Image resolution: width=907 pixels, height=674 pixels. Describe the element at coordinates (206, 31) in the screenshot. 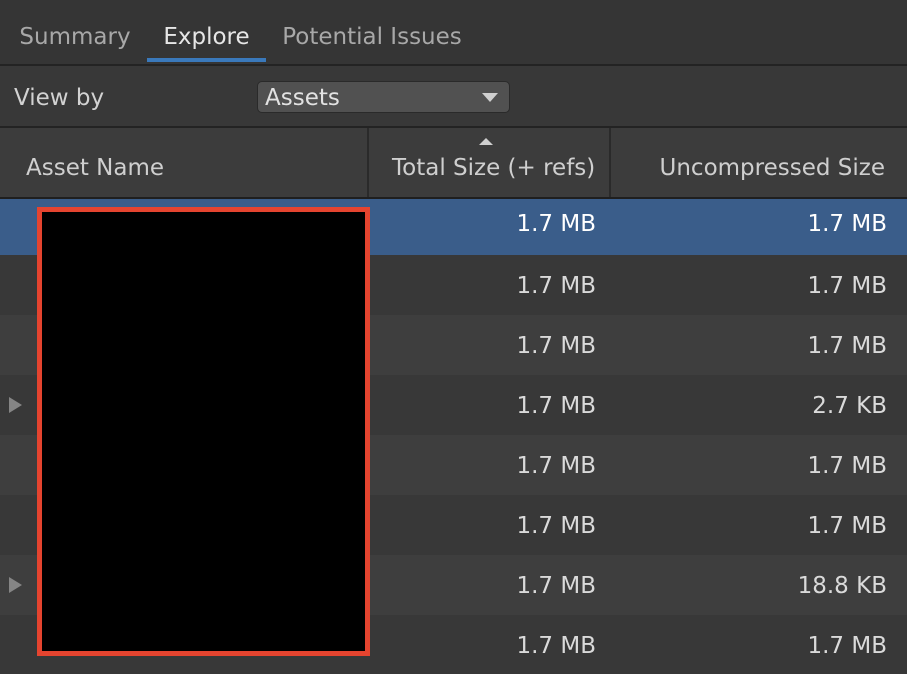

I see `tab-explore: Explore` at that location.